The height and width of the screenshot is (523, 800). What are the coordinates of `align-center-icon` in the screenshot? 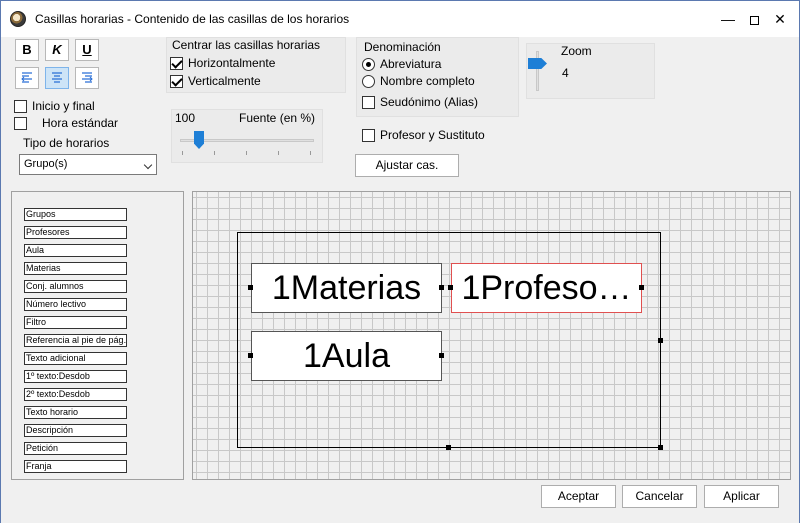 It's located at (57, 77).